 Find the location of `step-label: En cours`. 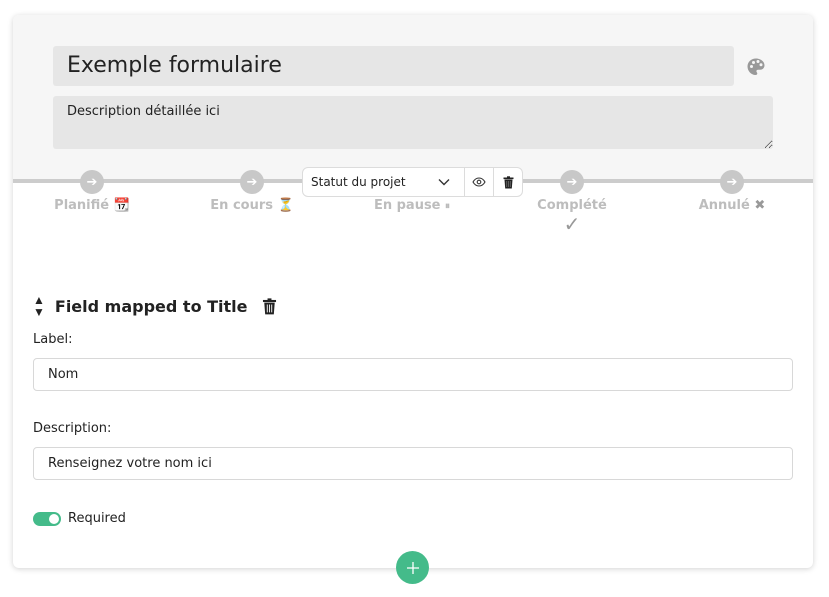

step-label: En cours is located at coordinates (241, 205).